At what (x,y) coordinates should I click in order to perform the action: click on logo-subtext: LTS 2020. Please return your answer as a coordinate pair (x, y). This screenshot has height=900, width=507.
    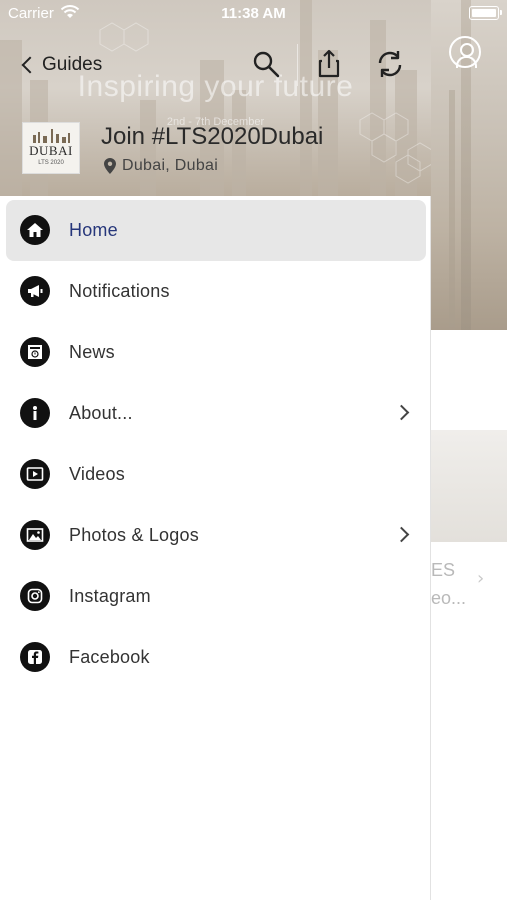
    Looking at the image, I should click on (51, 163).